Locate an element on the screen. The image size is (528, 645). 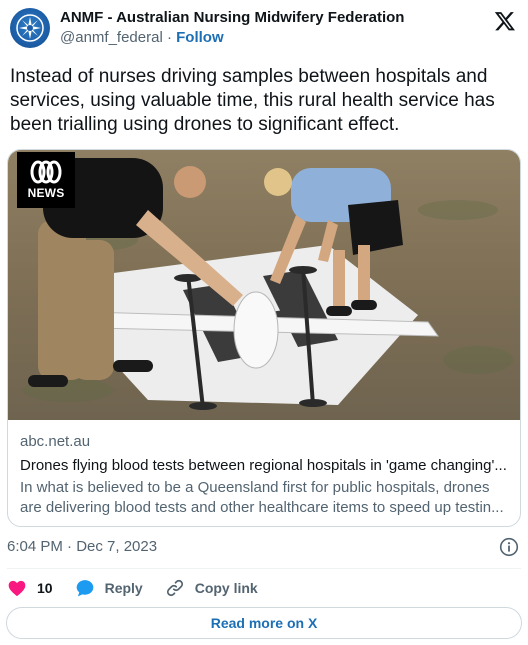
reply-label: Reply is located at coordinates (123, 588).